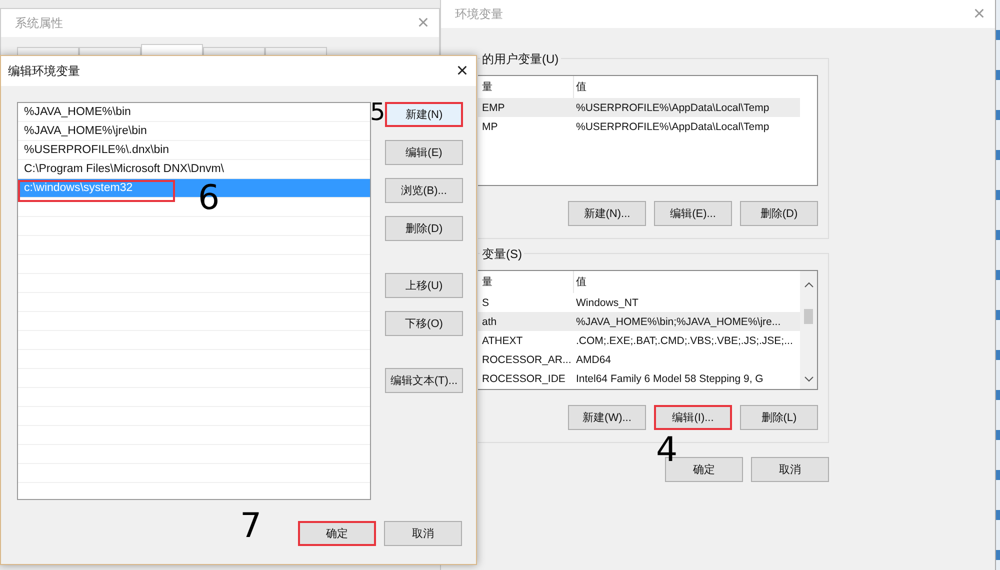  I want to click on dialog-button: 编辑(E), so click(424, 152).